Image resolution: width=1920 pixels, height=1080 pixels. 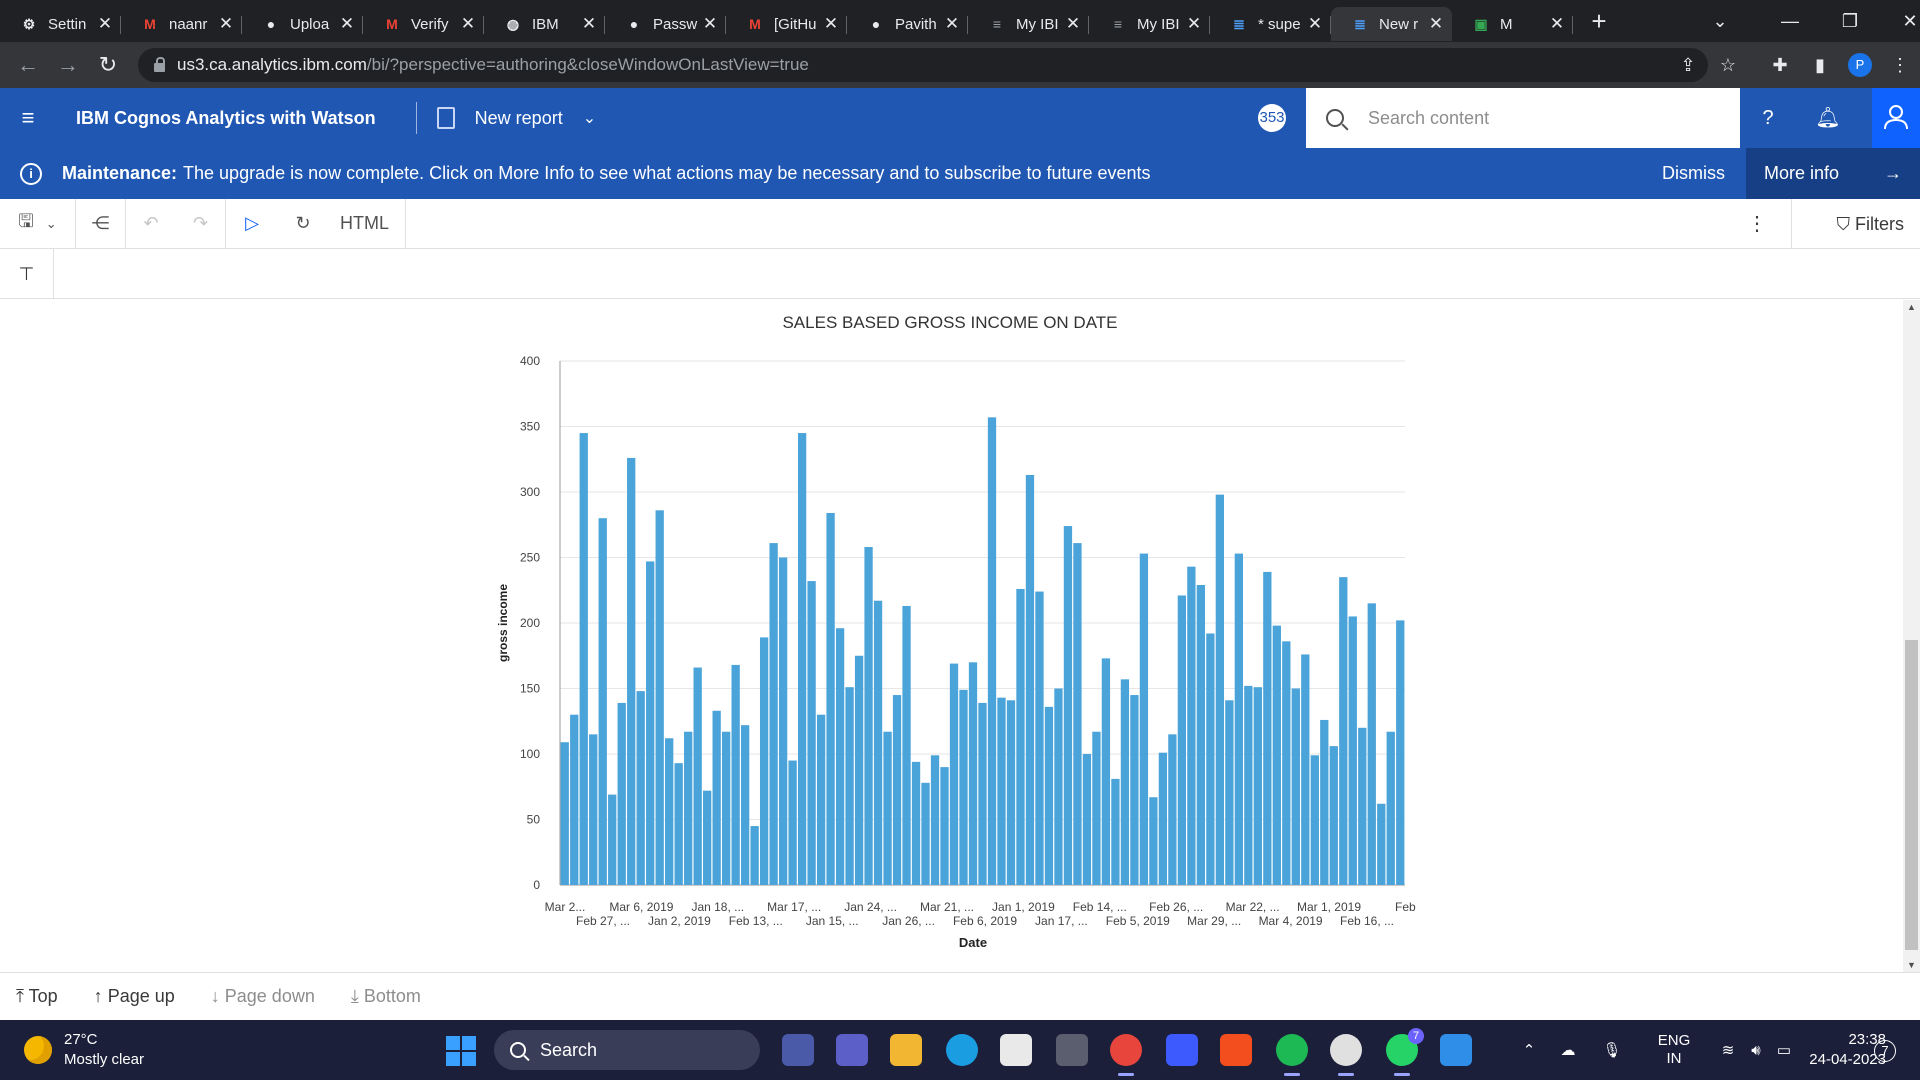 I want to click on spotify-icon, so click(x=1292, y=1055).